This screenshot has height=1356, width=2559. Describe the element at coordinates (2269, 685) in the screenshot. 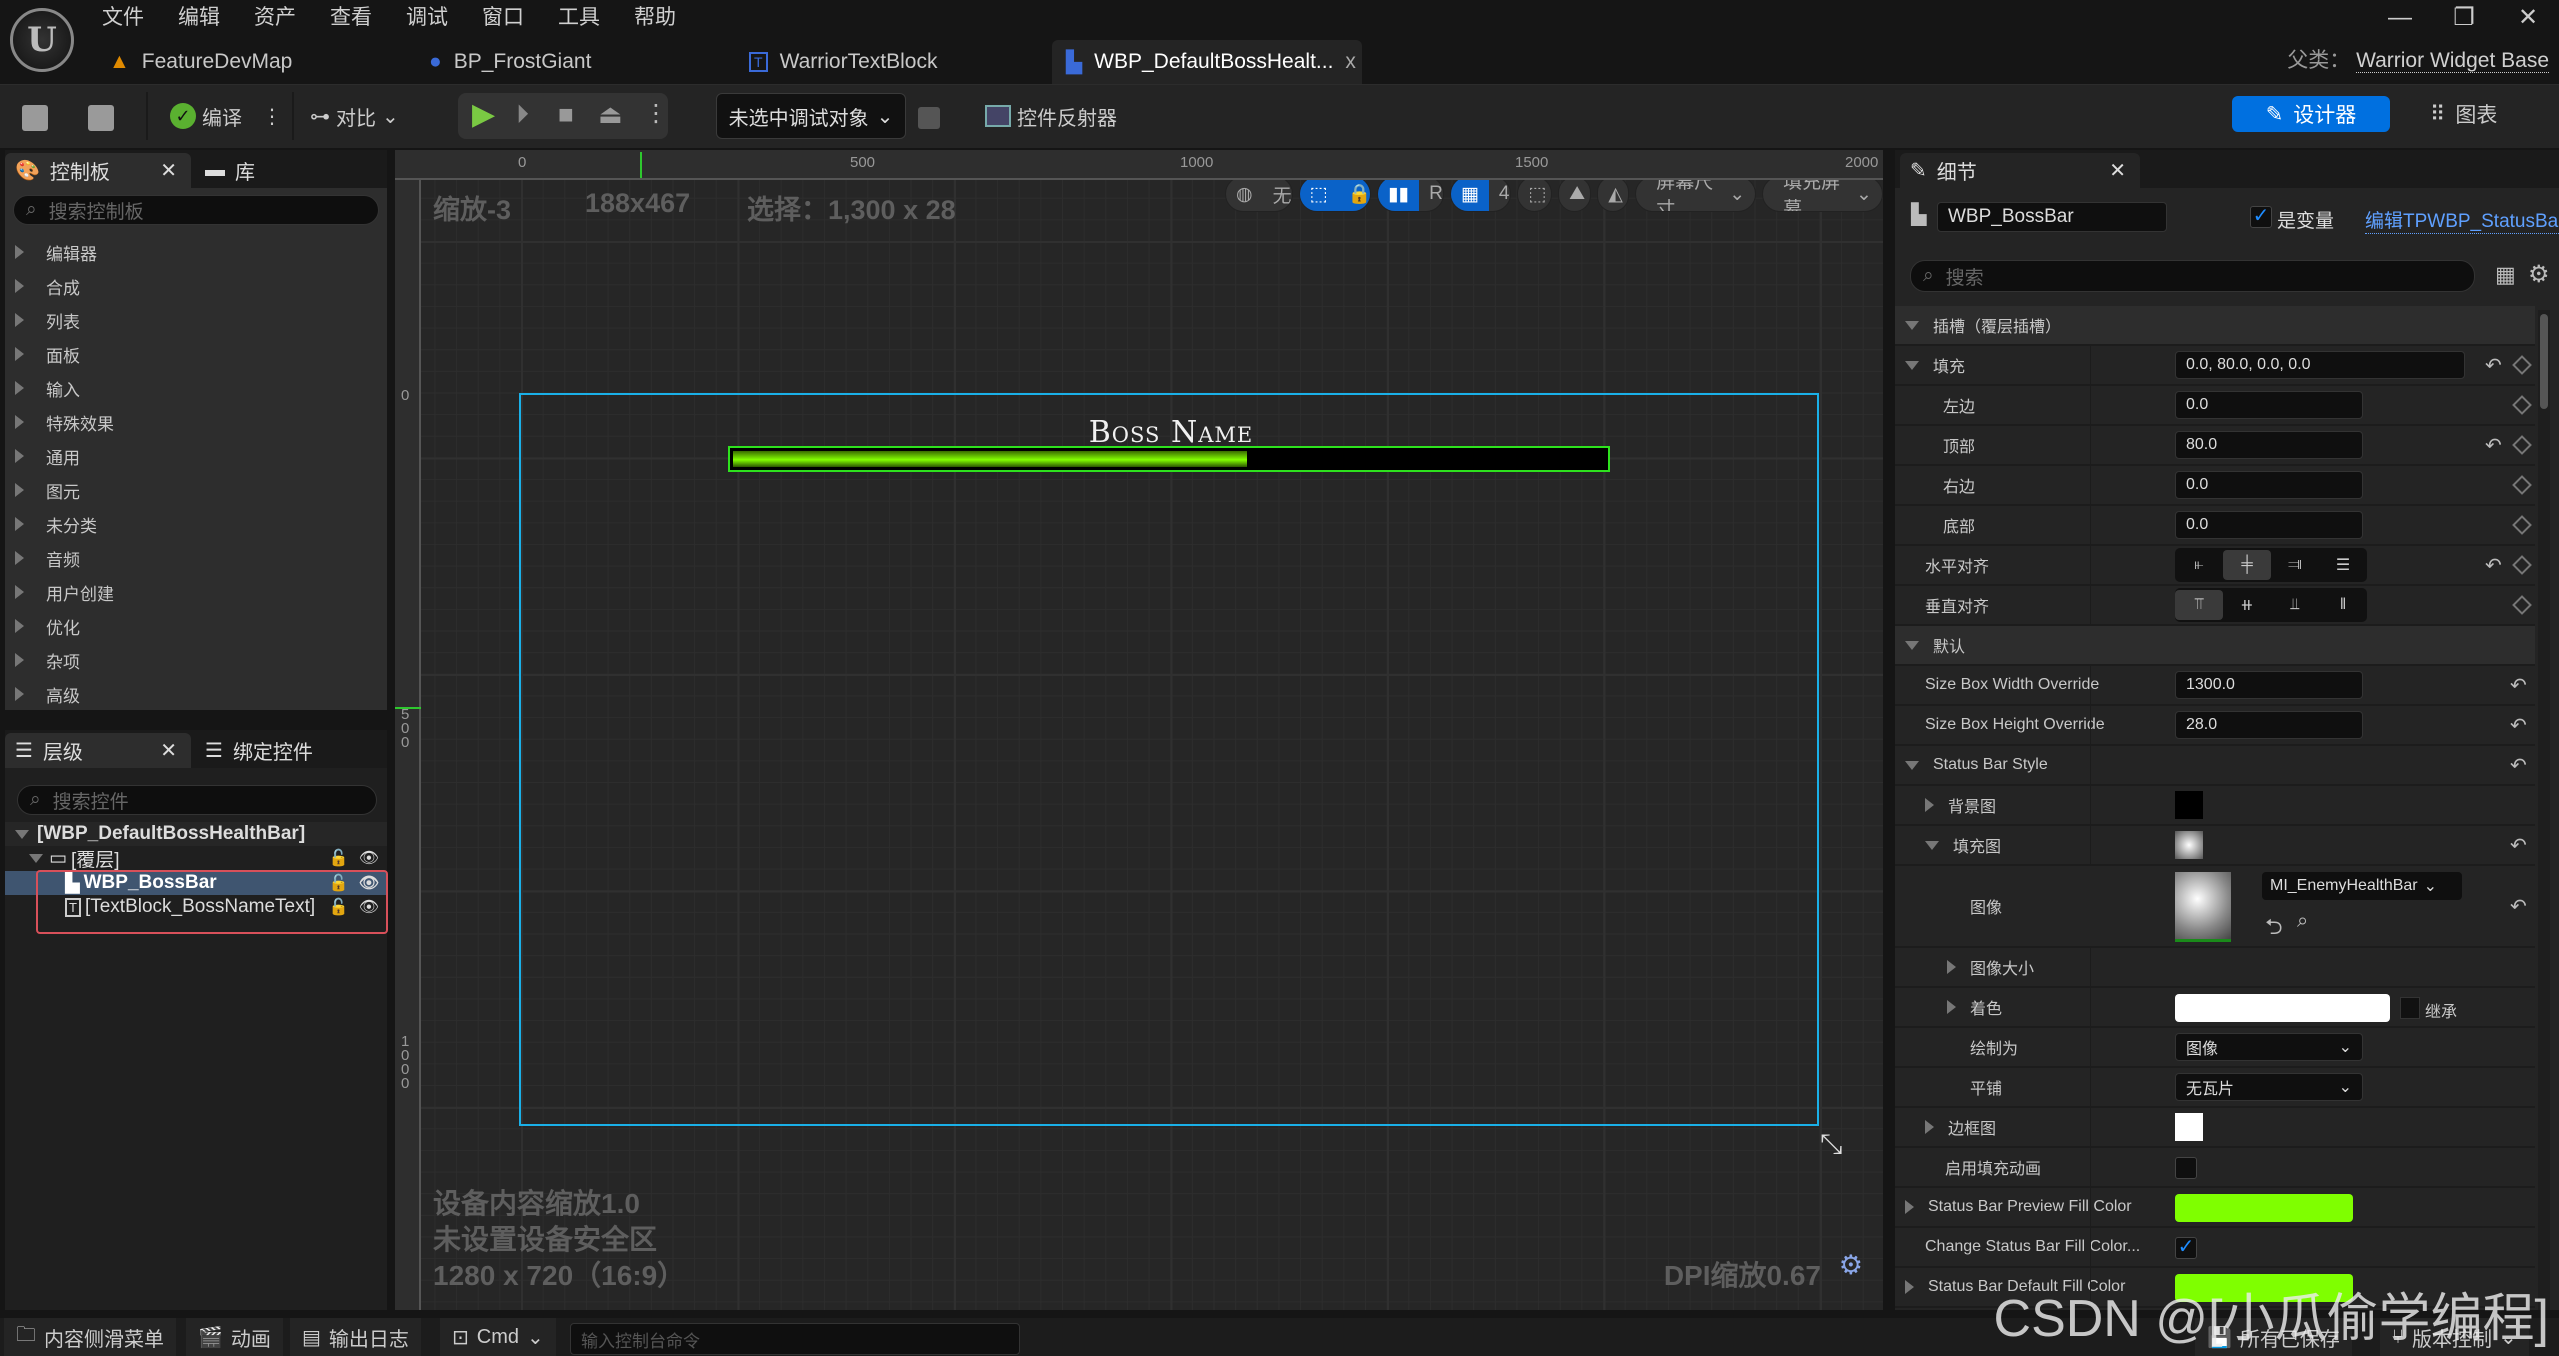

I see `width-override-input: 1300.0` at that location.